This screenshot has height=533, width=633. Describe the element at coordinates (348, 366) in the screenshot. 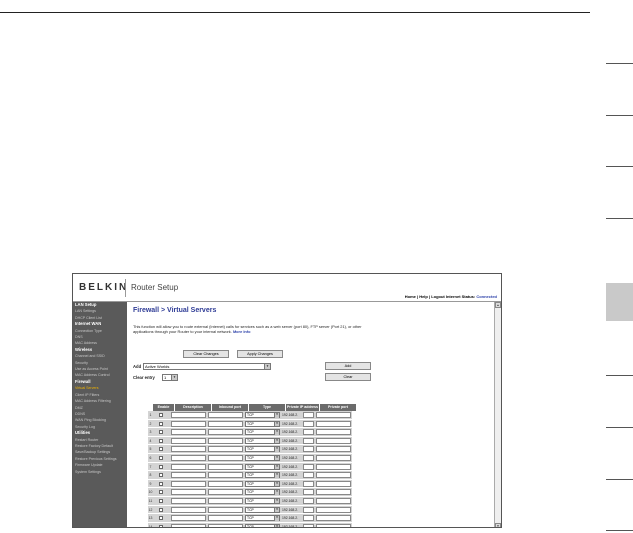

I see `add-button: Add` at that location.